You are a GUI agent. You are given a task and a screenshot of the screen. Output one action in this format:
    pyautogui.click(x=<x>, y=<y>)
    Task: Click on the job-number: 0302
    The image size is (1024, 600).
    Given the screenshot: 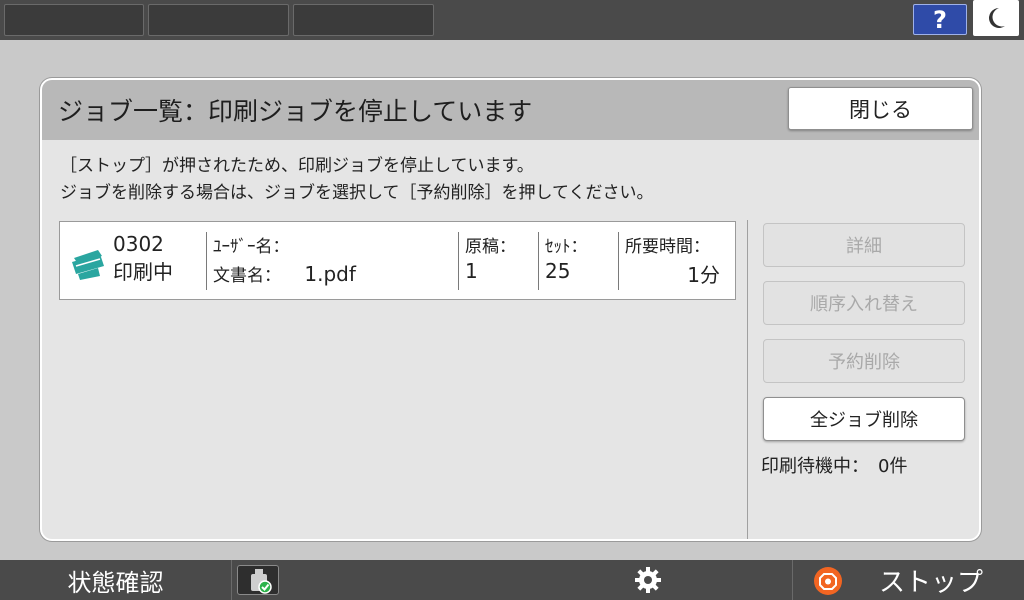 What is the action you would take?
    pyautogui.click(x=138, y=244)
    